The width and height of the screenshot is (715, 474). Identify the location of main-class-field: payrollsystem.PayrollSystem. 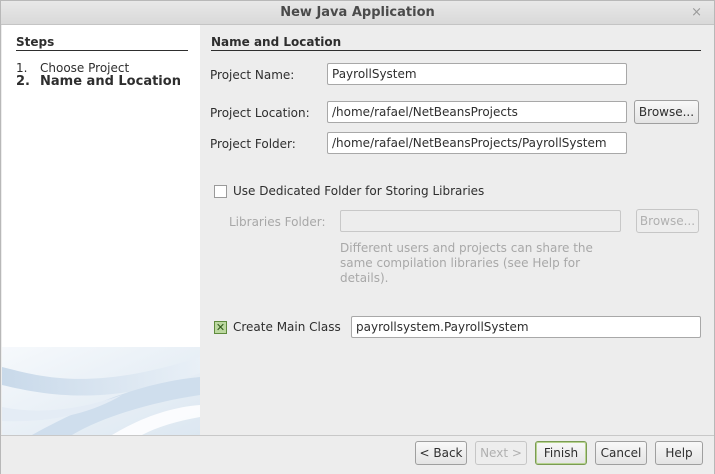
(526, 327).